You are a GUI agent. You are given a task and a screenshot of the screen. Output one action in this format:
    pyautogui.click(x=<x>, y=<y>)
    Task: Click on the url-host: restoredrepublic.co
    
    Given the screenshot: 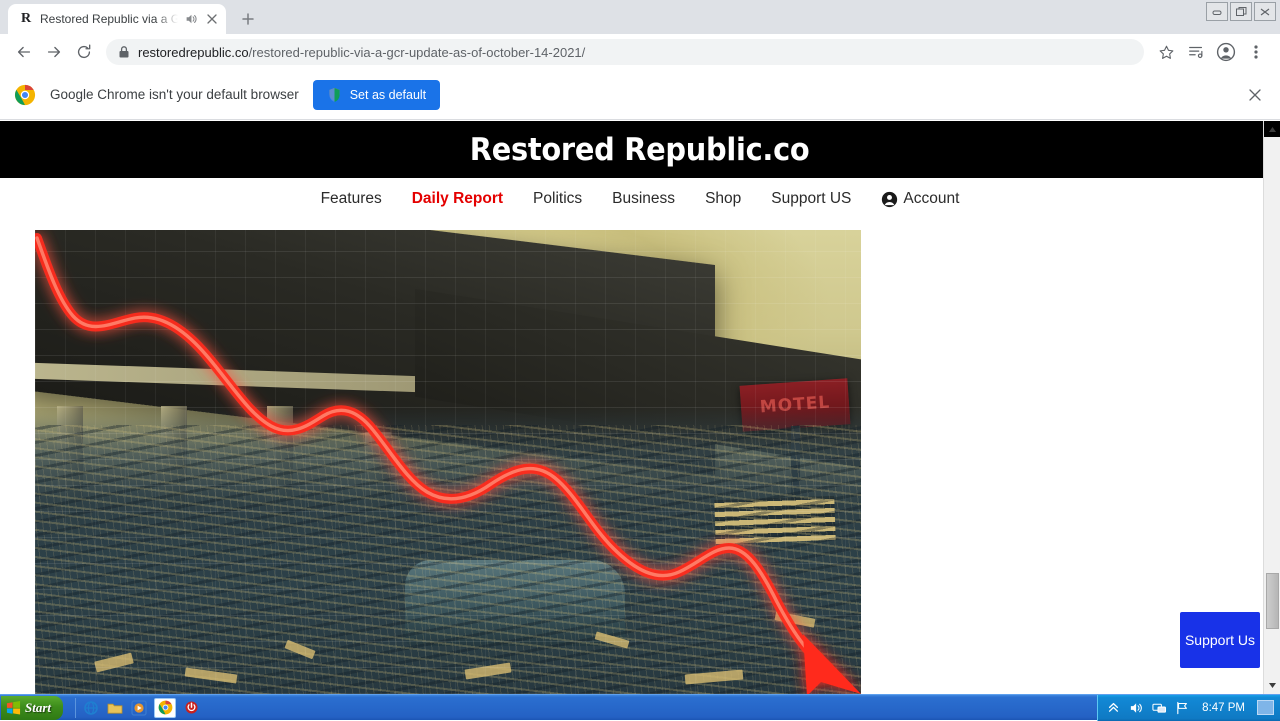 What is the action you would take?
    pyautogui.click(x=193, y=52)
    